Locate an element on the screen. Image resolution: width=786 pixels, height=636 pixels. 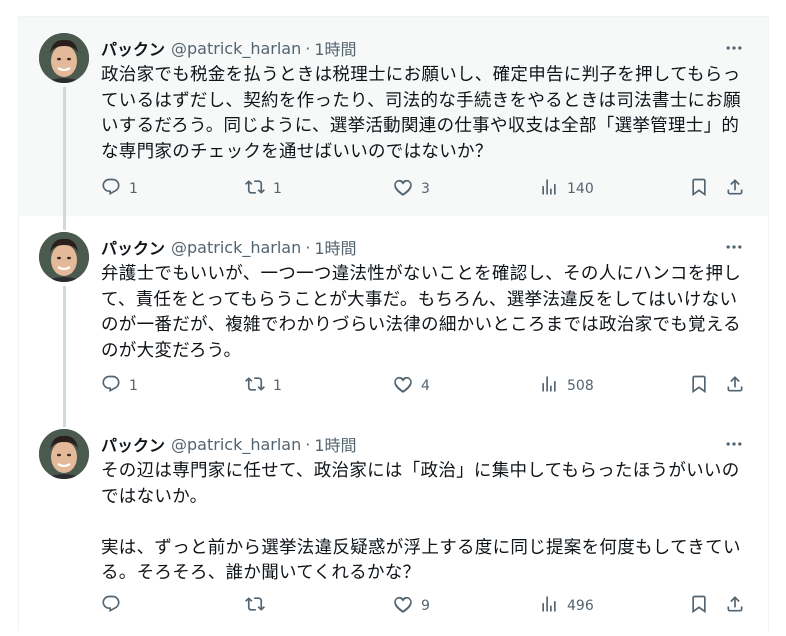
views-button: 508 is located at coordinates (566, 386).